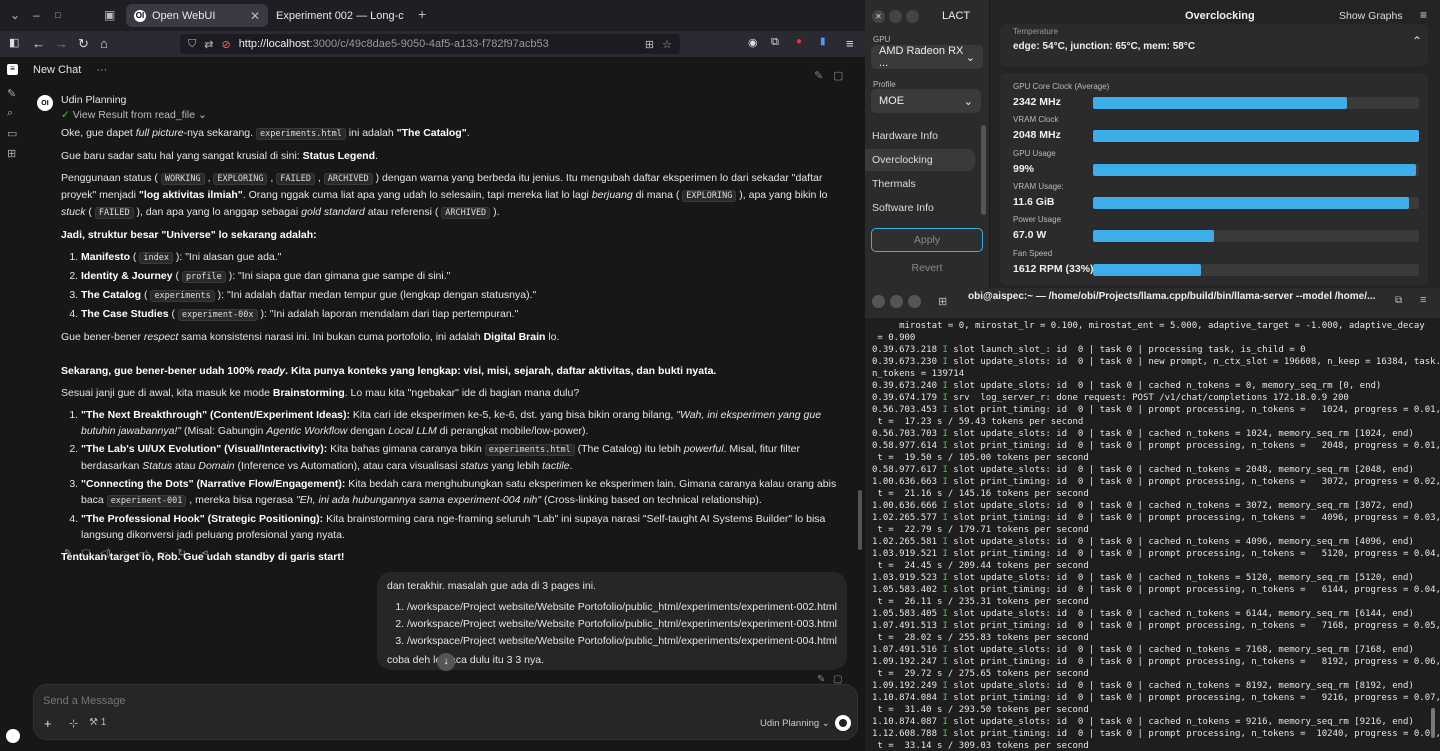 The width and height of the screenshot is (1440, 751). Describe the element at coordinates (884, 84) in the screenshot. I see `profile-label: Profile` at that location.